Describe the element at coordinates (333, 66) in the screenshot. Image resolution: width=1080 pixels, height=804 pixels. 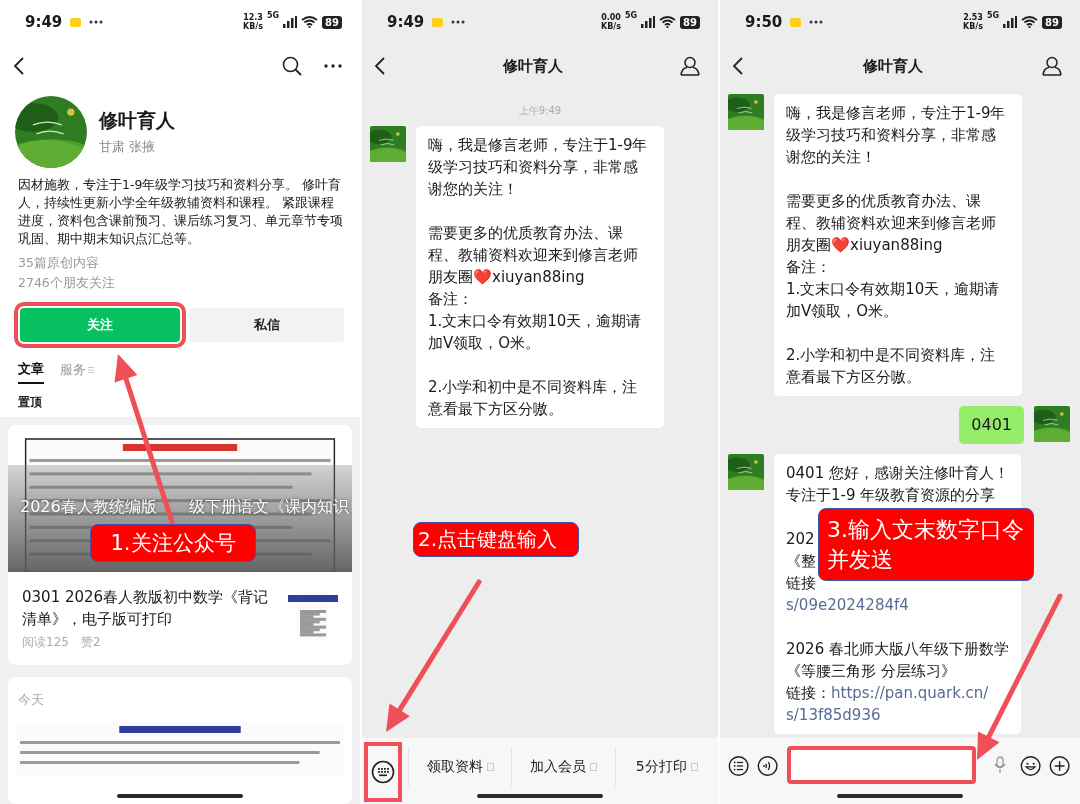
I see `more-icon` at that location.